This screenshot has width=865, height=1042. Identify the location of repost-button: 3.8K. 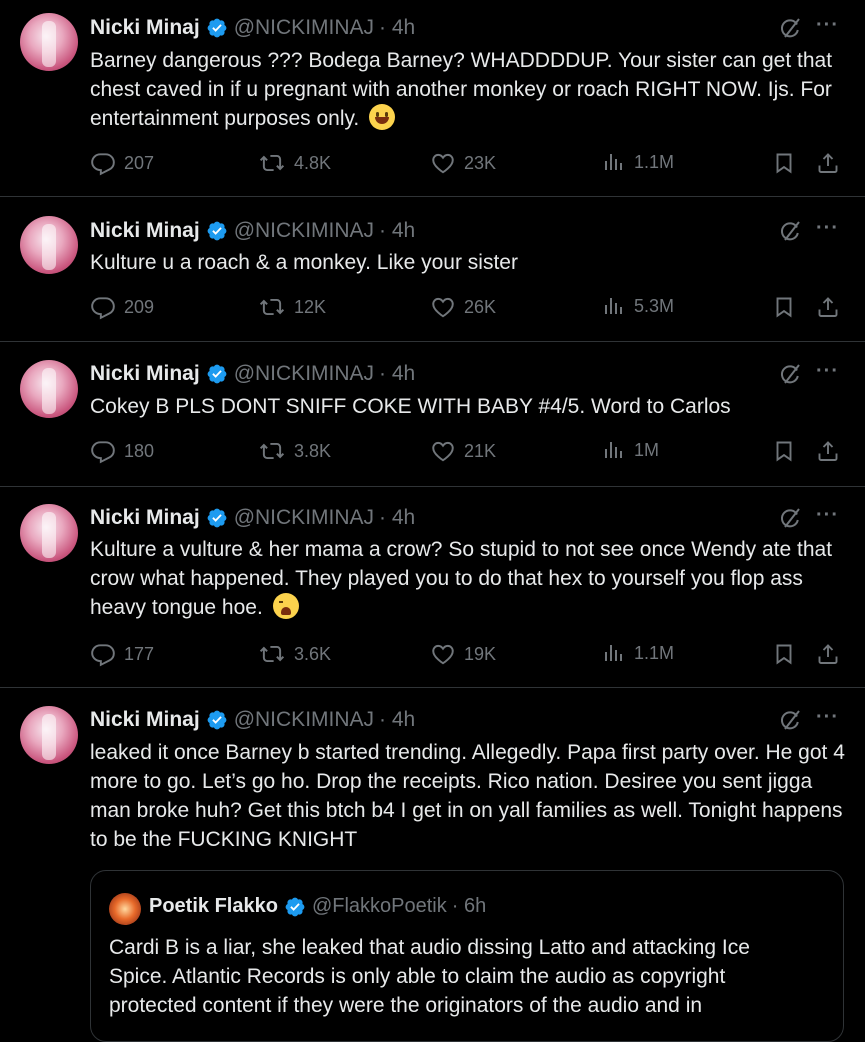
(294, 451).